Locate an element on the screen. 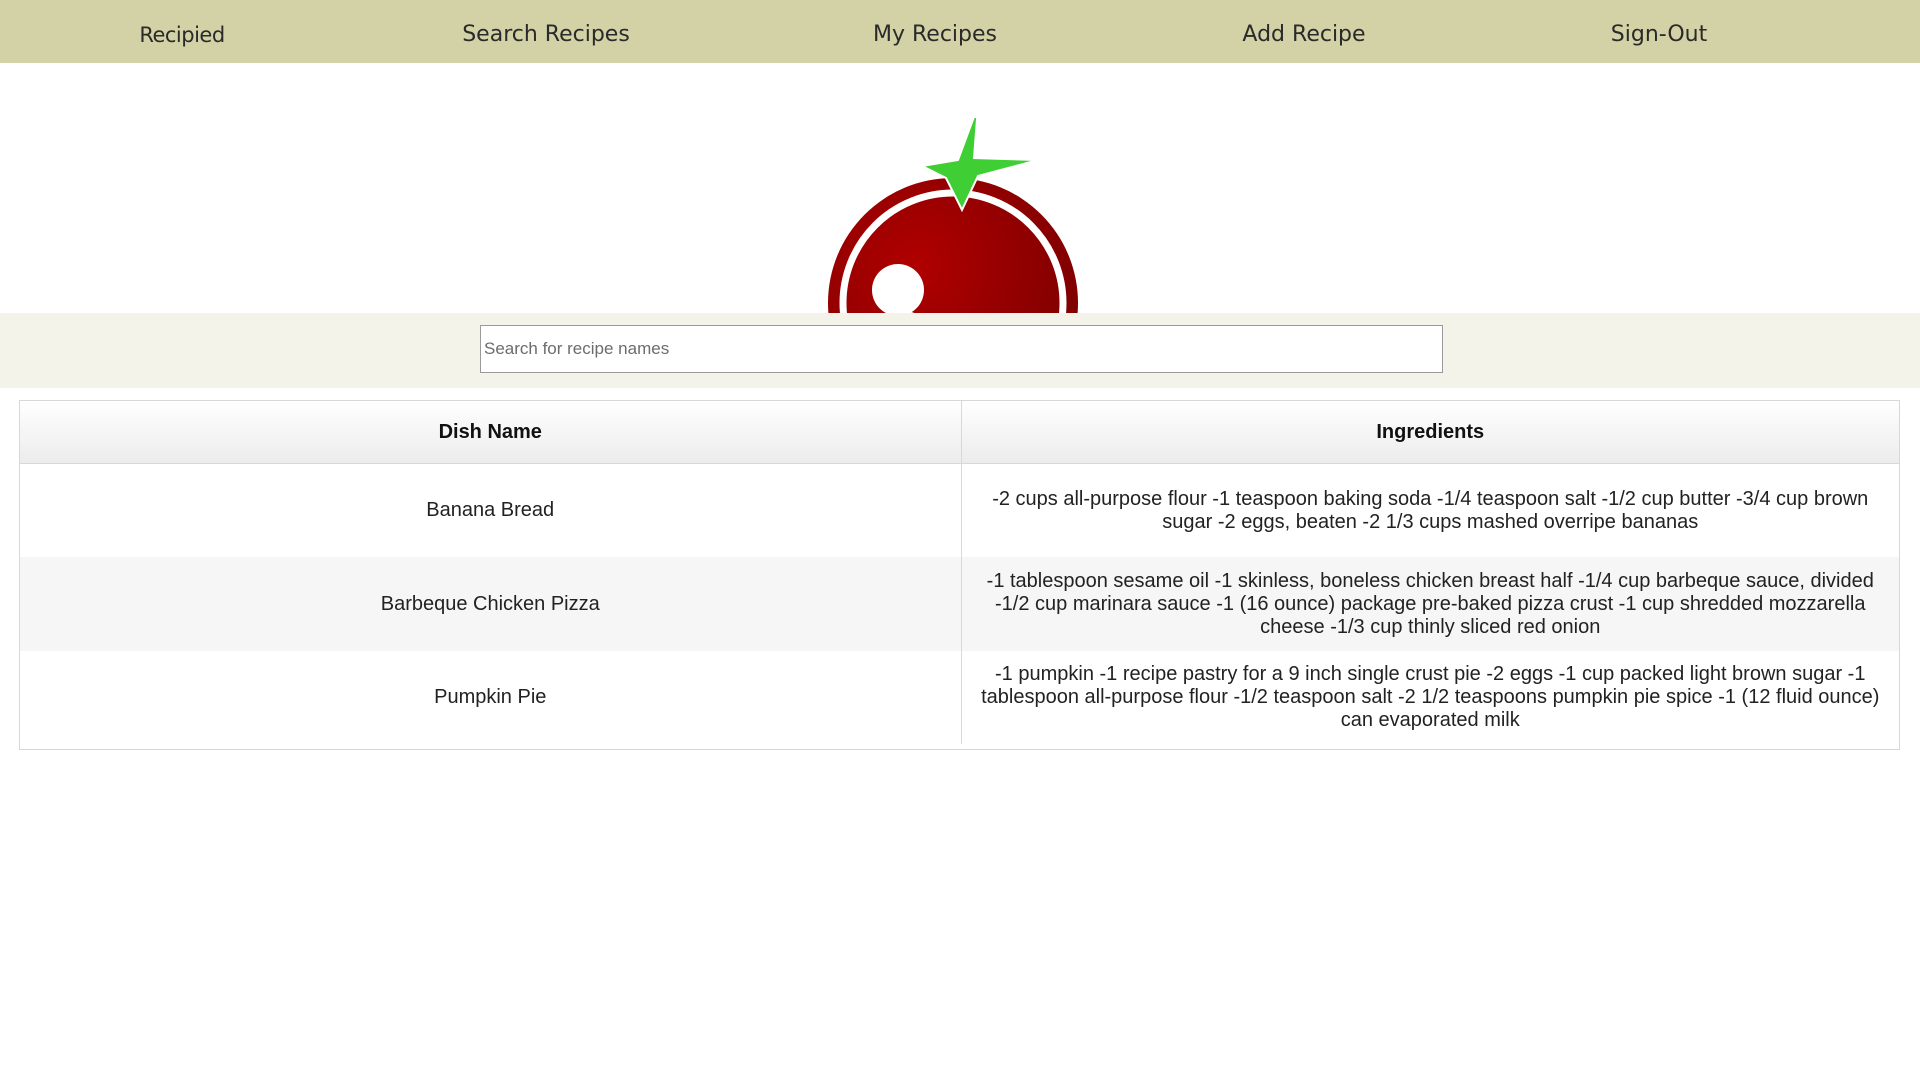 Image resolution: width=1920 pixels, height=1080 pixels. recipe-search-input is located at coordinates (961, 349).